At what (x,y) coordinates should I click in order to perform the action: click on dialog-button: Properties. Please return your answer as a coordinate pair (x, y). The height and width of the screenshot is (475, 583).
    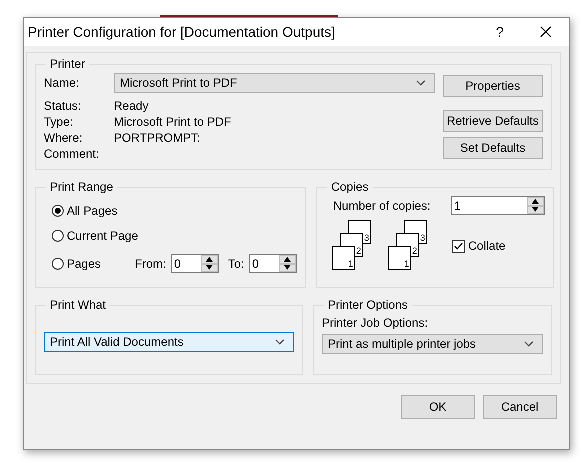
    Looking at the image, I should click on (493, 86).